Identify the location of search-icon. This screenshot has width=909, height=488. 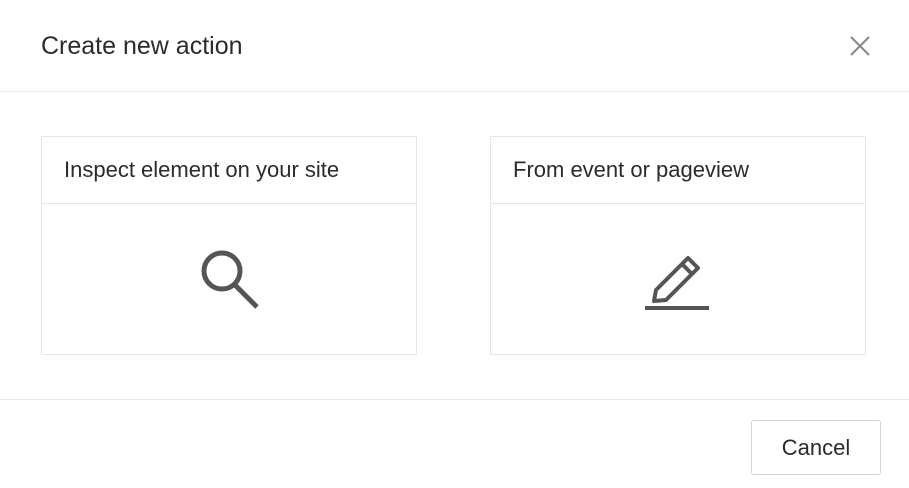
(230, 279).